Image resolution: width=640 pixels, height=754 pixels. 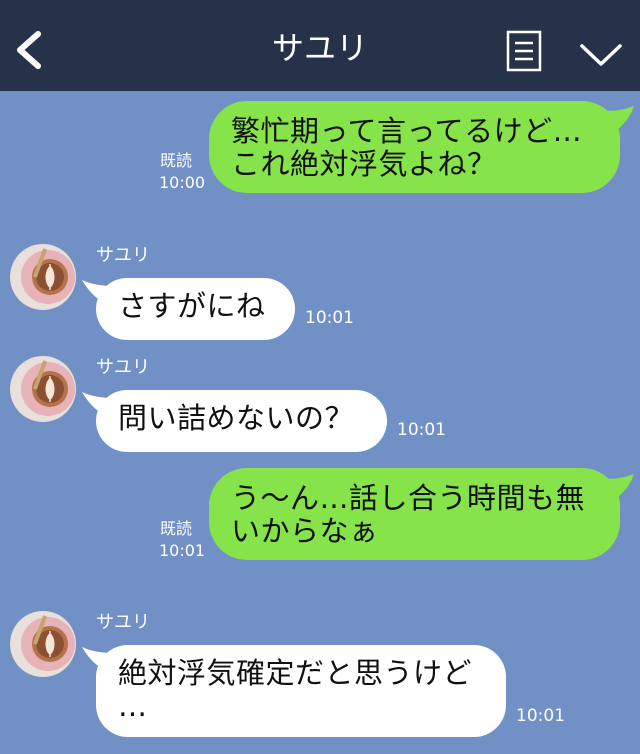 I want to click on message-time: 10:00, so click(x=182, y=182).